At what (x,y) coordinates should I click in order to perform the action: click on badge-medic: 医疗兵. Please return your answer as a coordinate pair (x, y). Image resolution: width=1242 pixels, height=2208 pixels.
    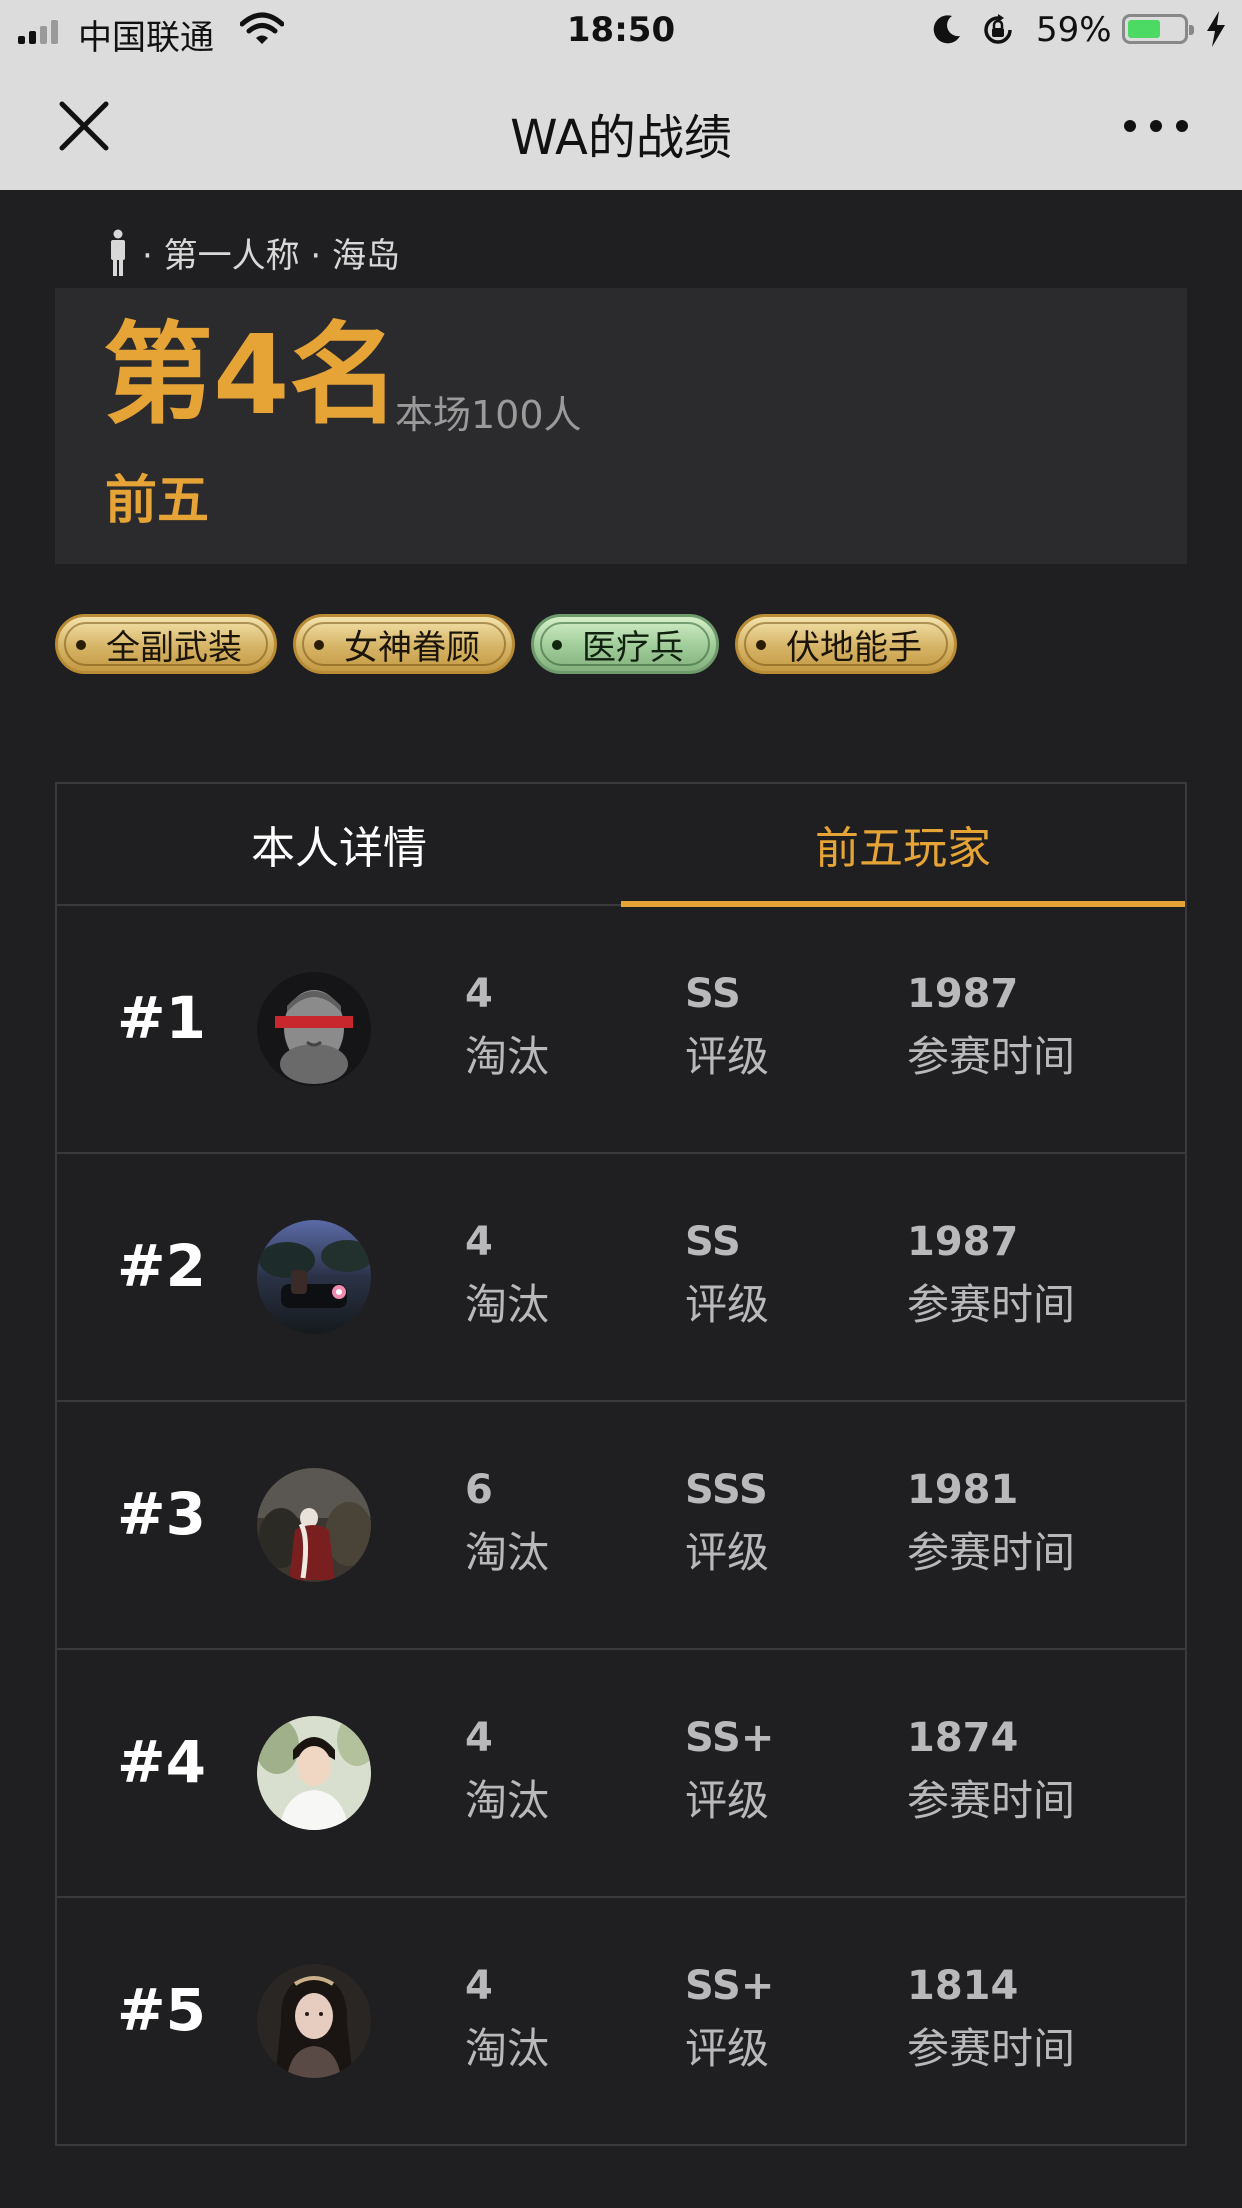
    Looking at the image, I should click on (625, 644).